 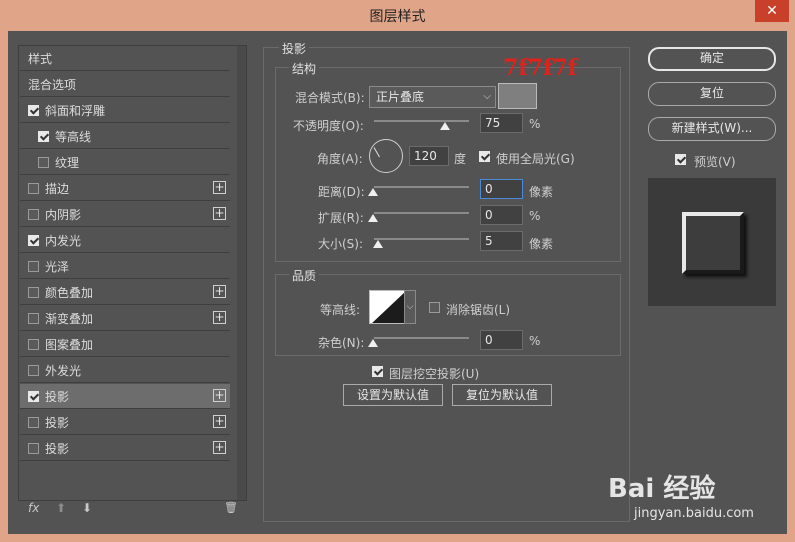 I want to click on size-label: 大小(S):, so click(x=341, y=244).